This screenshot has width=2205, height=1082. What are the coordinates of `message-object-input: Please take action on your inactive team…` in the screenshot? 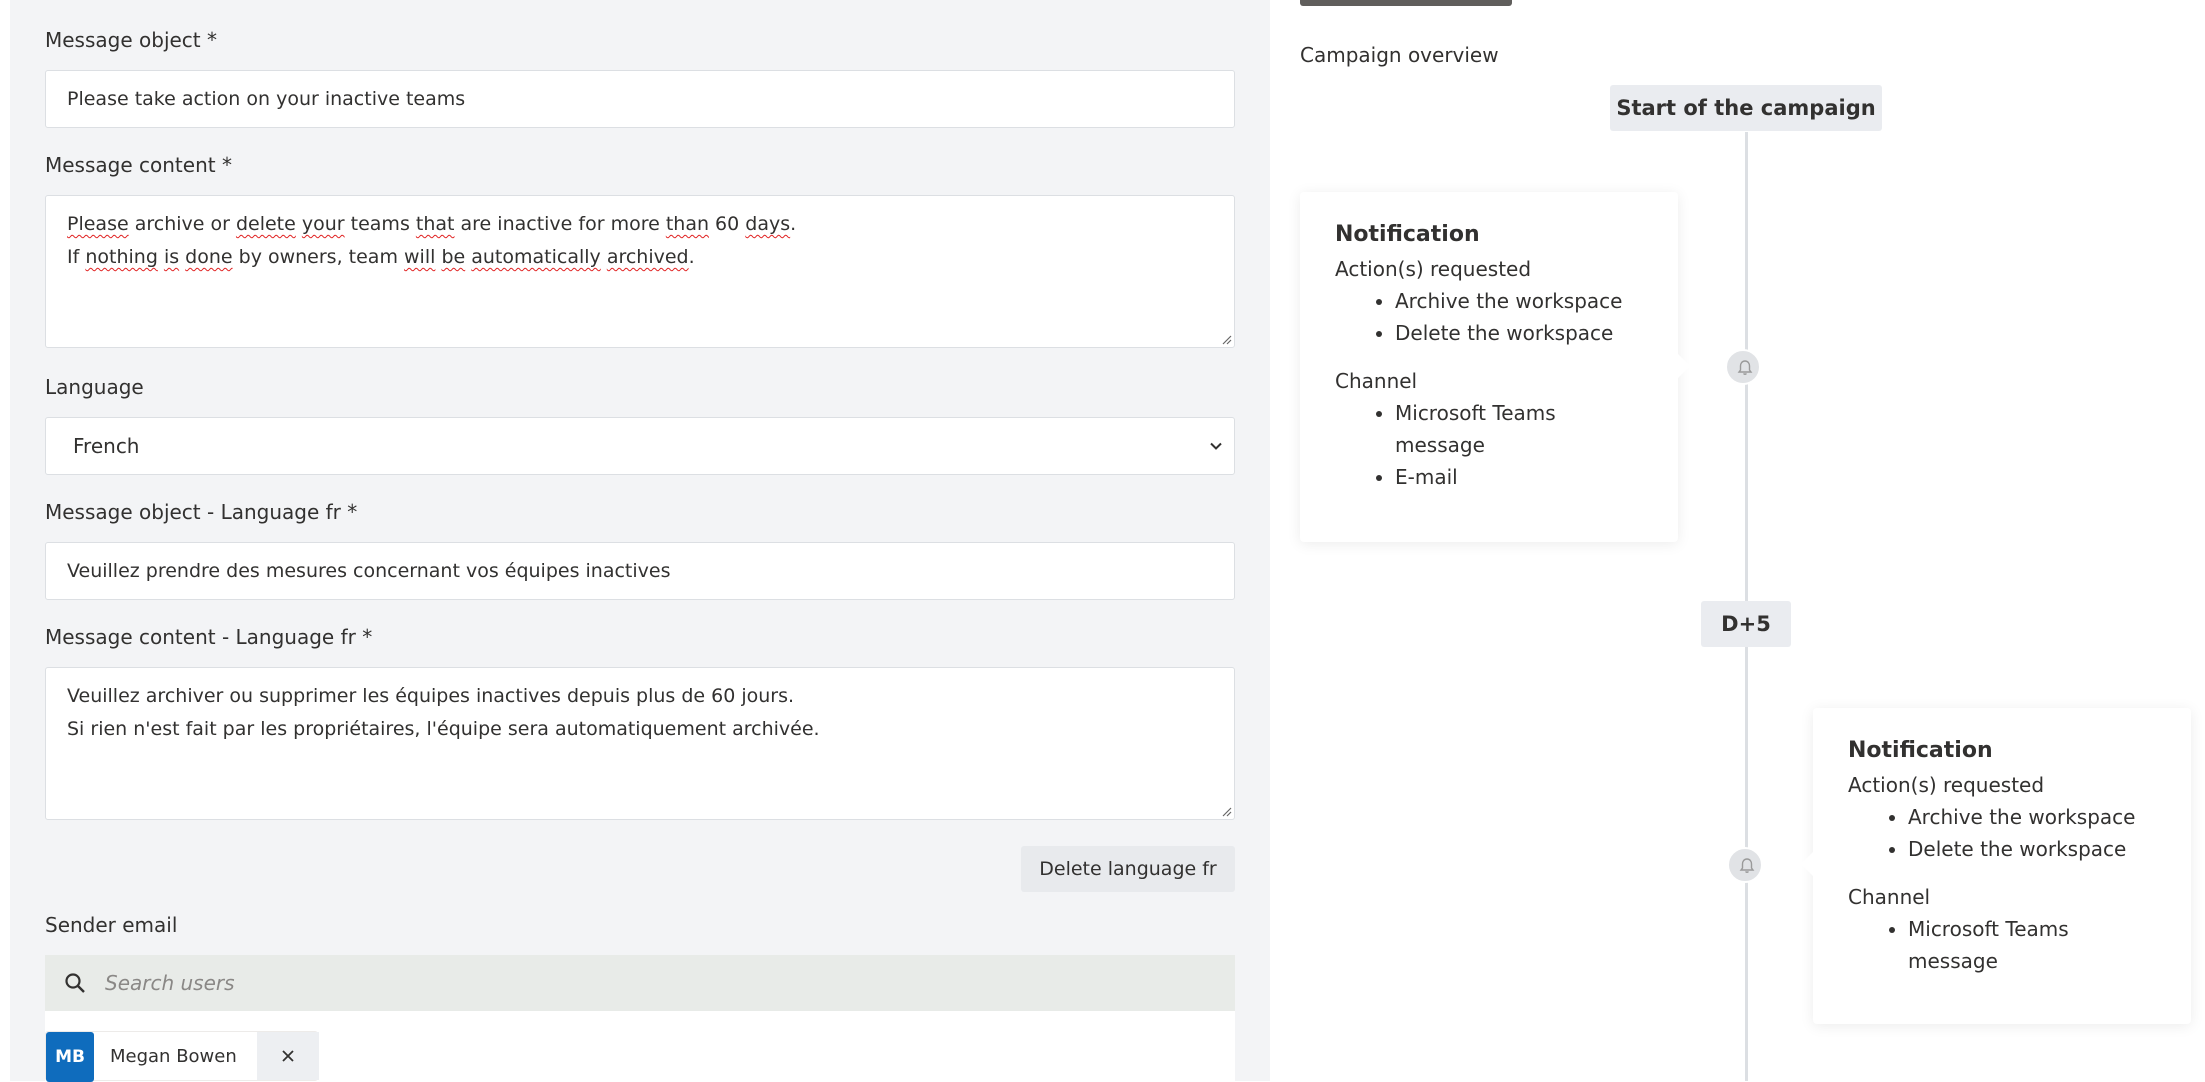 It's located at (640, 99).